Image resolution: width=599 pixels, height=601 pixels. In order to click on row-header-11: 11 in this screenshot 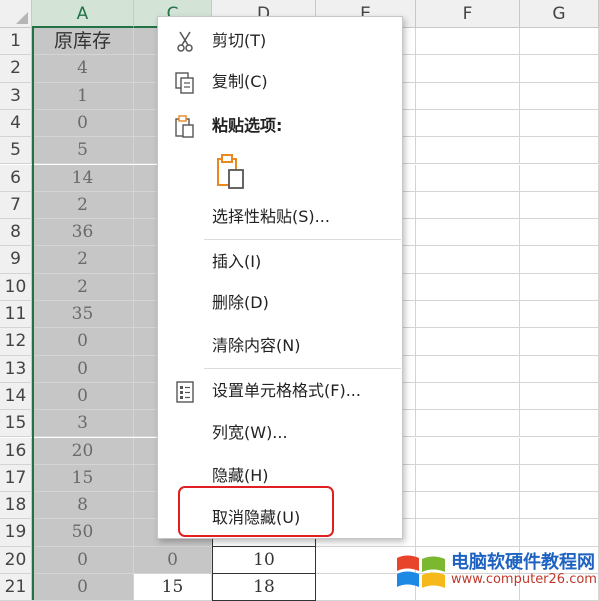, I will do `click(16, 315)`.